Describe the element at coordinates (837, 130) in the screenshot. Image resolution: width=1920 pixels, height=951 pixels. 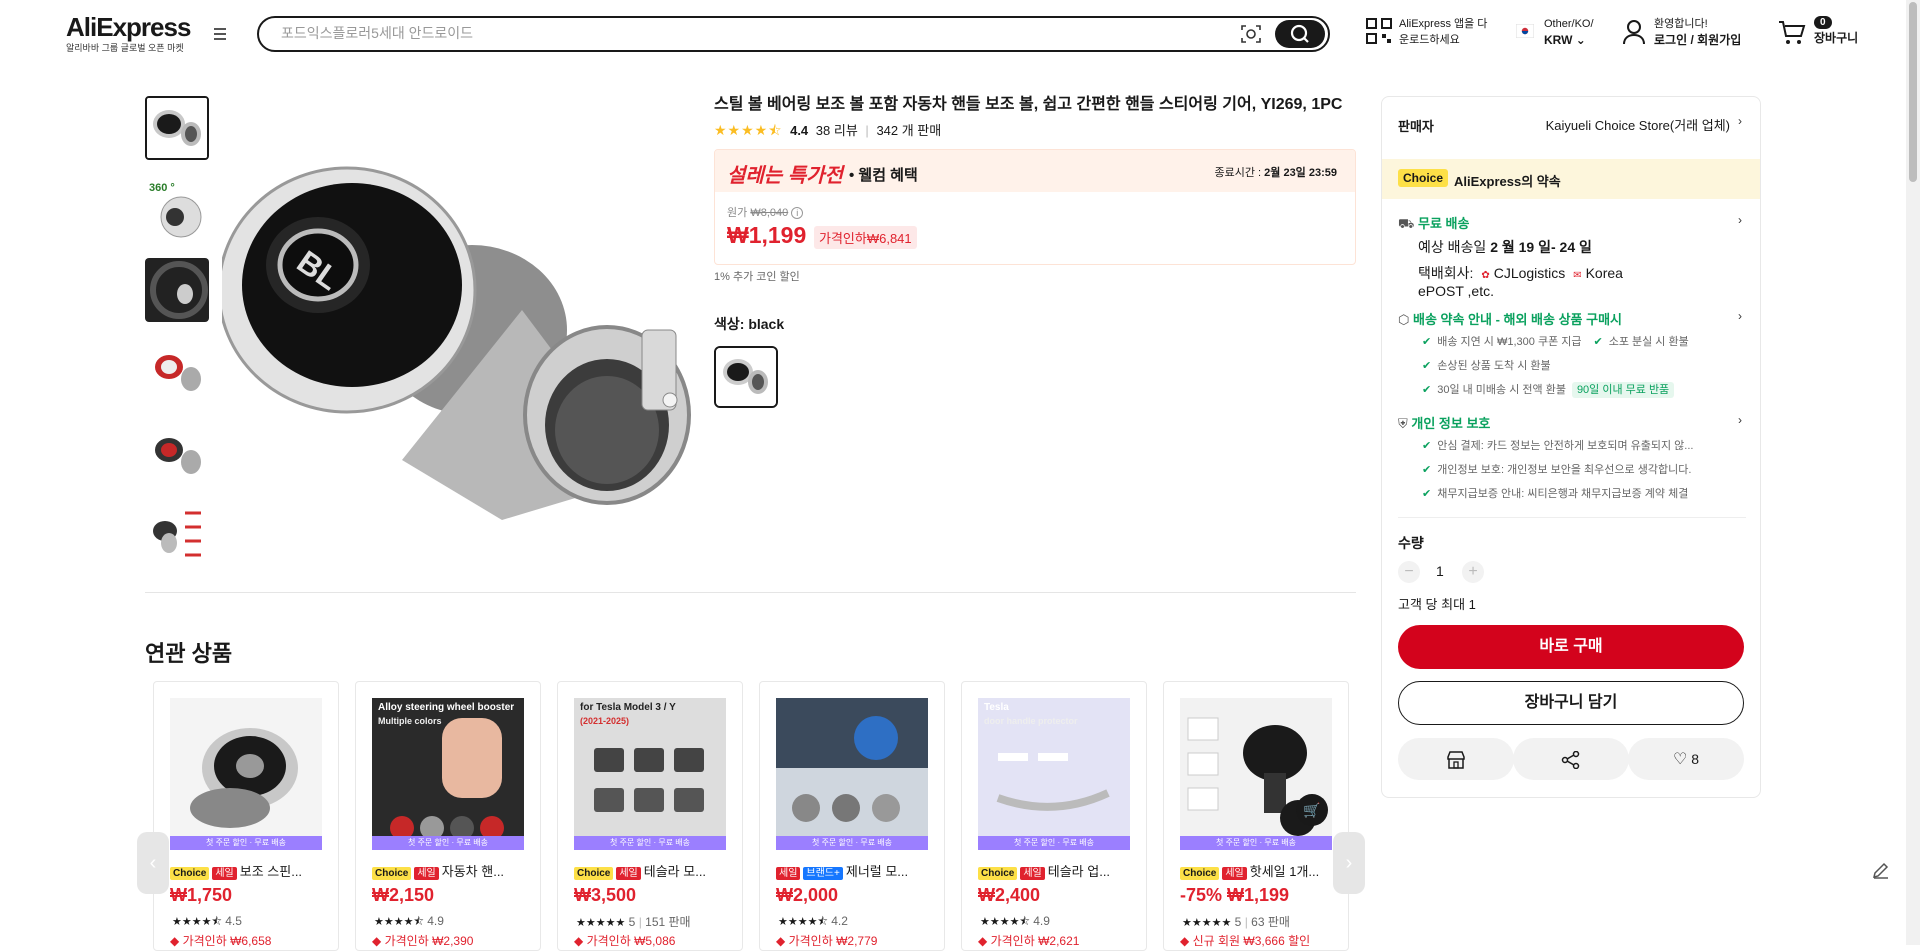
I see `review-count: 38 리뷰` at that location.